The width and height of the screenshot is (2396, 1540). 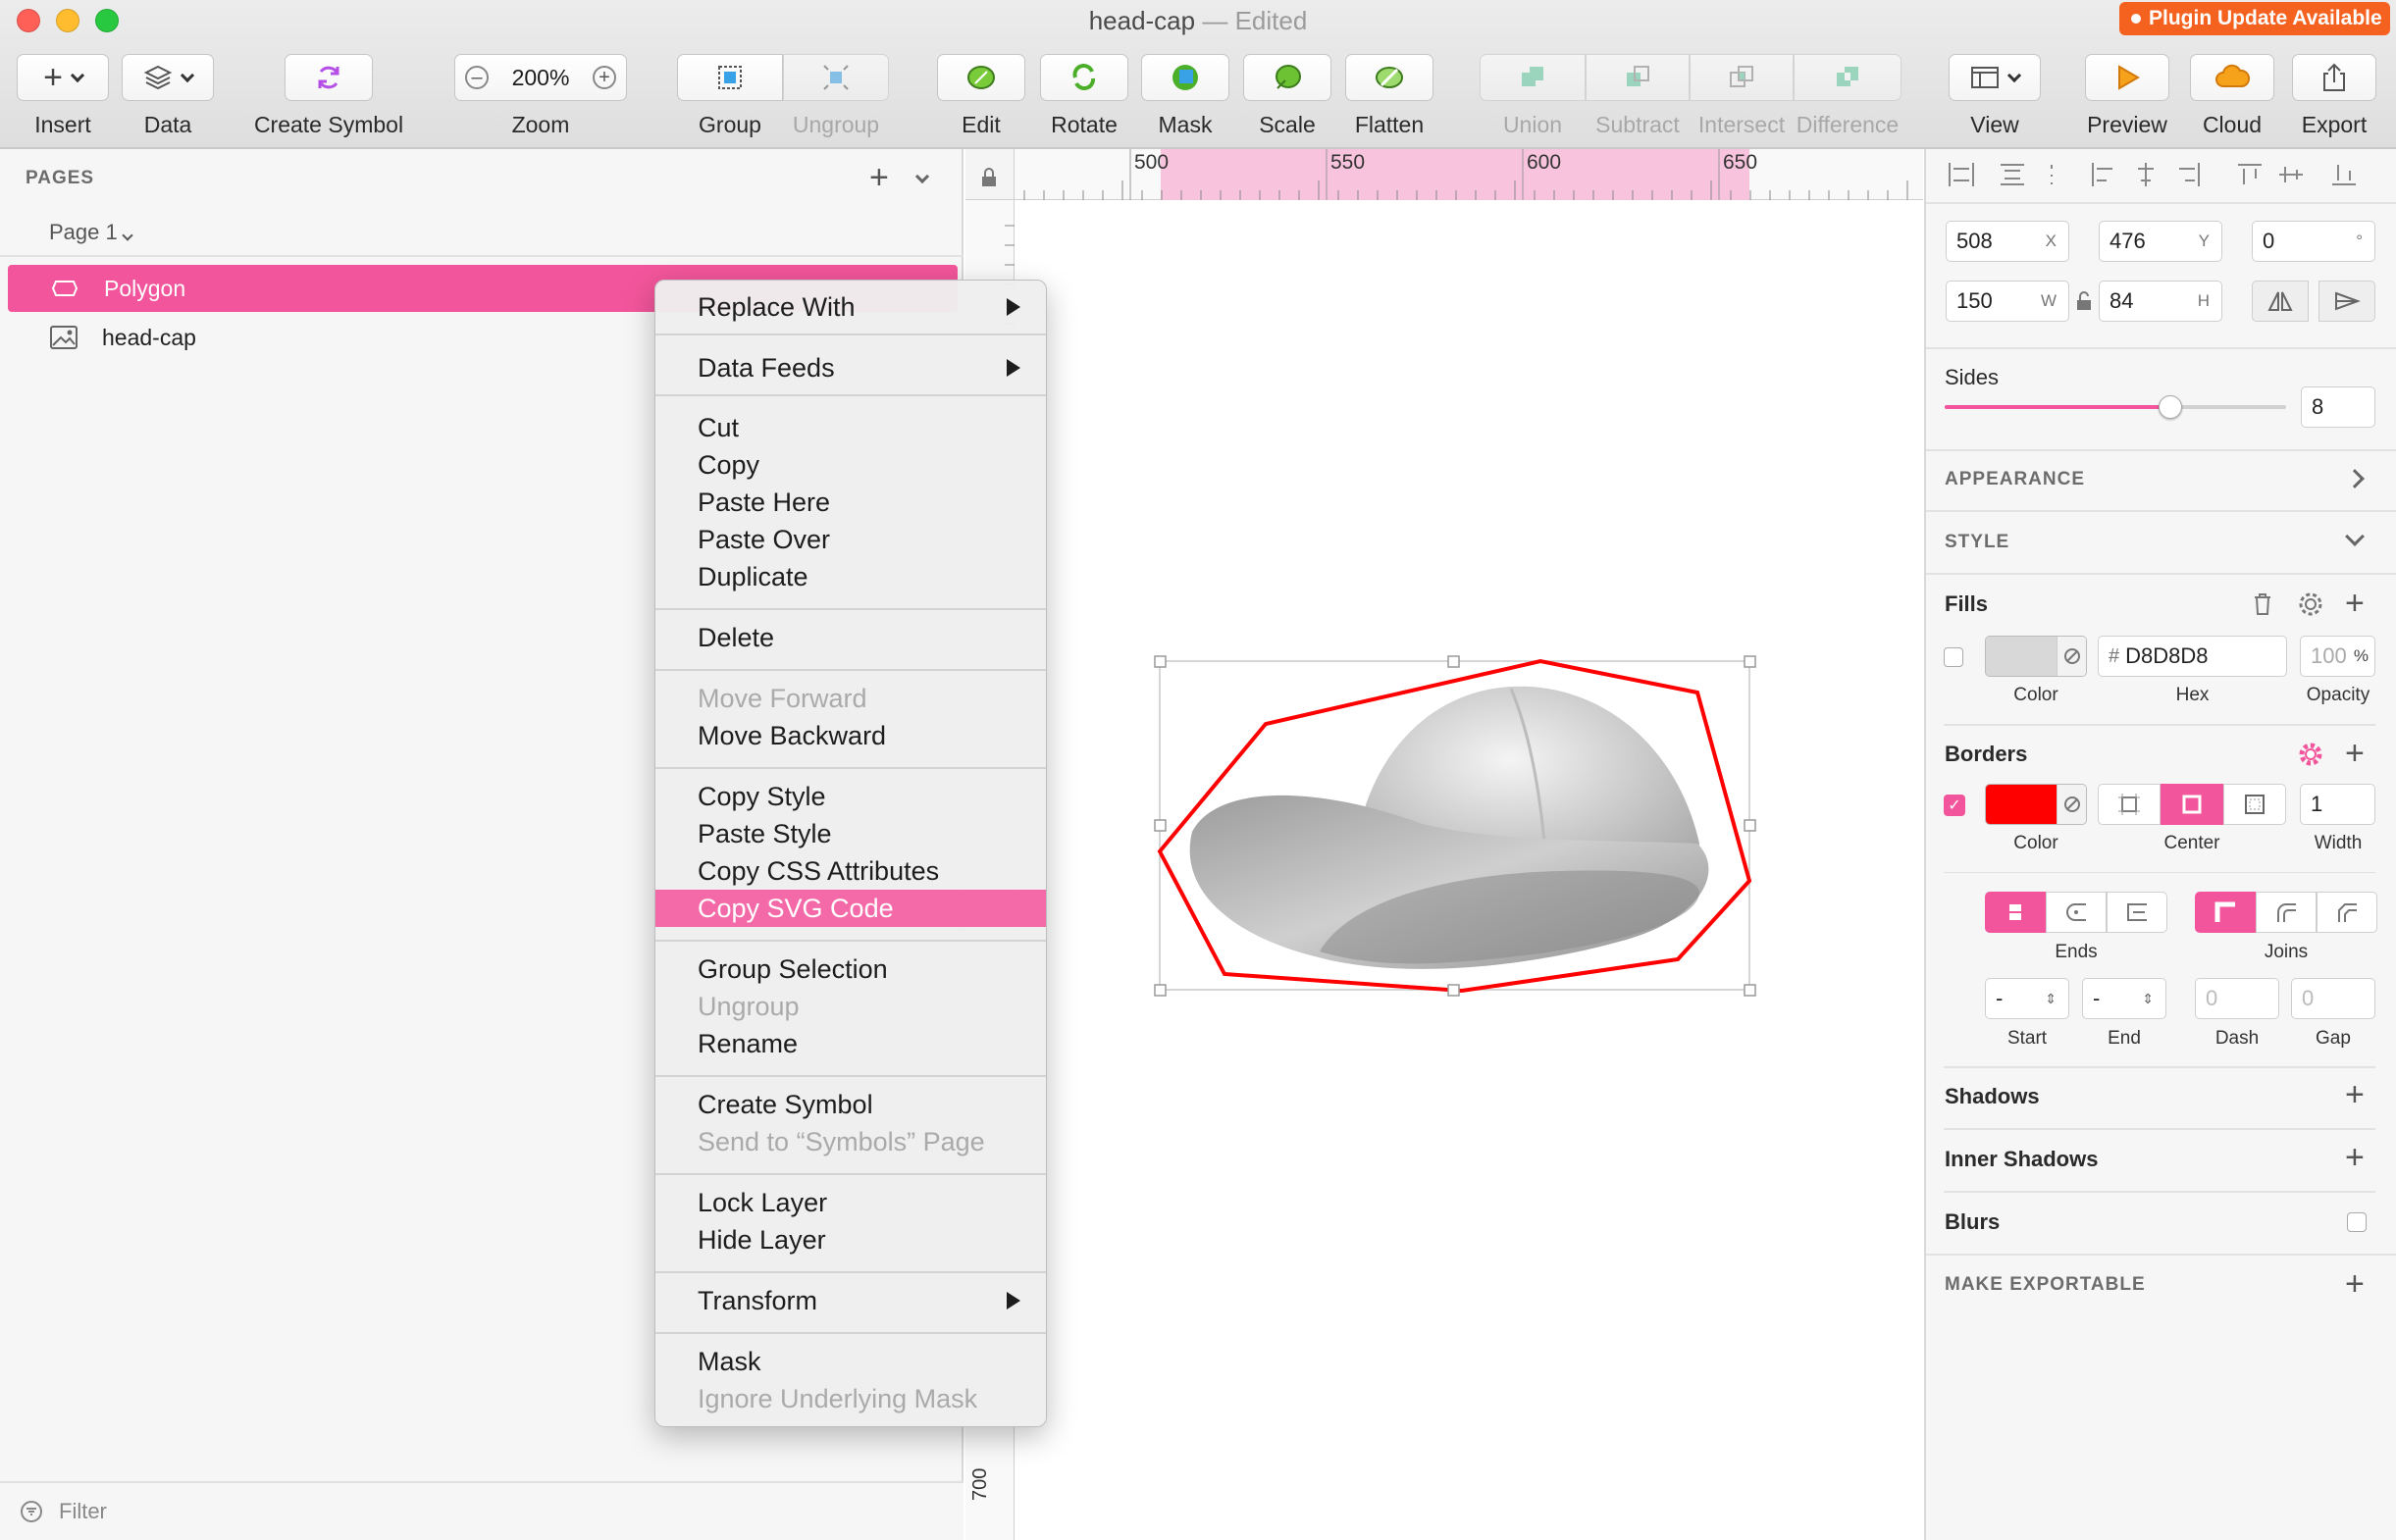 I want to click on border-settings-gear-icon, so click(x=2310, y=754).